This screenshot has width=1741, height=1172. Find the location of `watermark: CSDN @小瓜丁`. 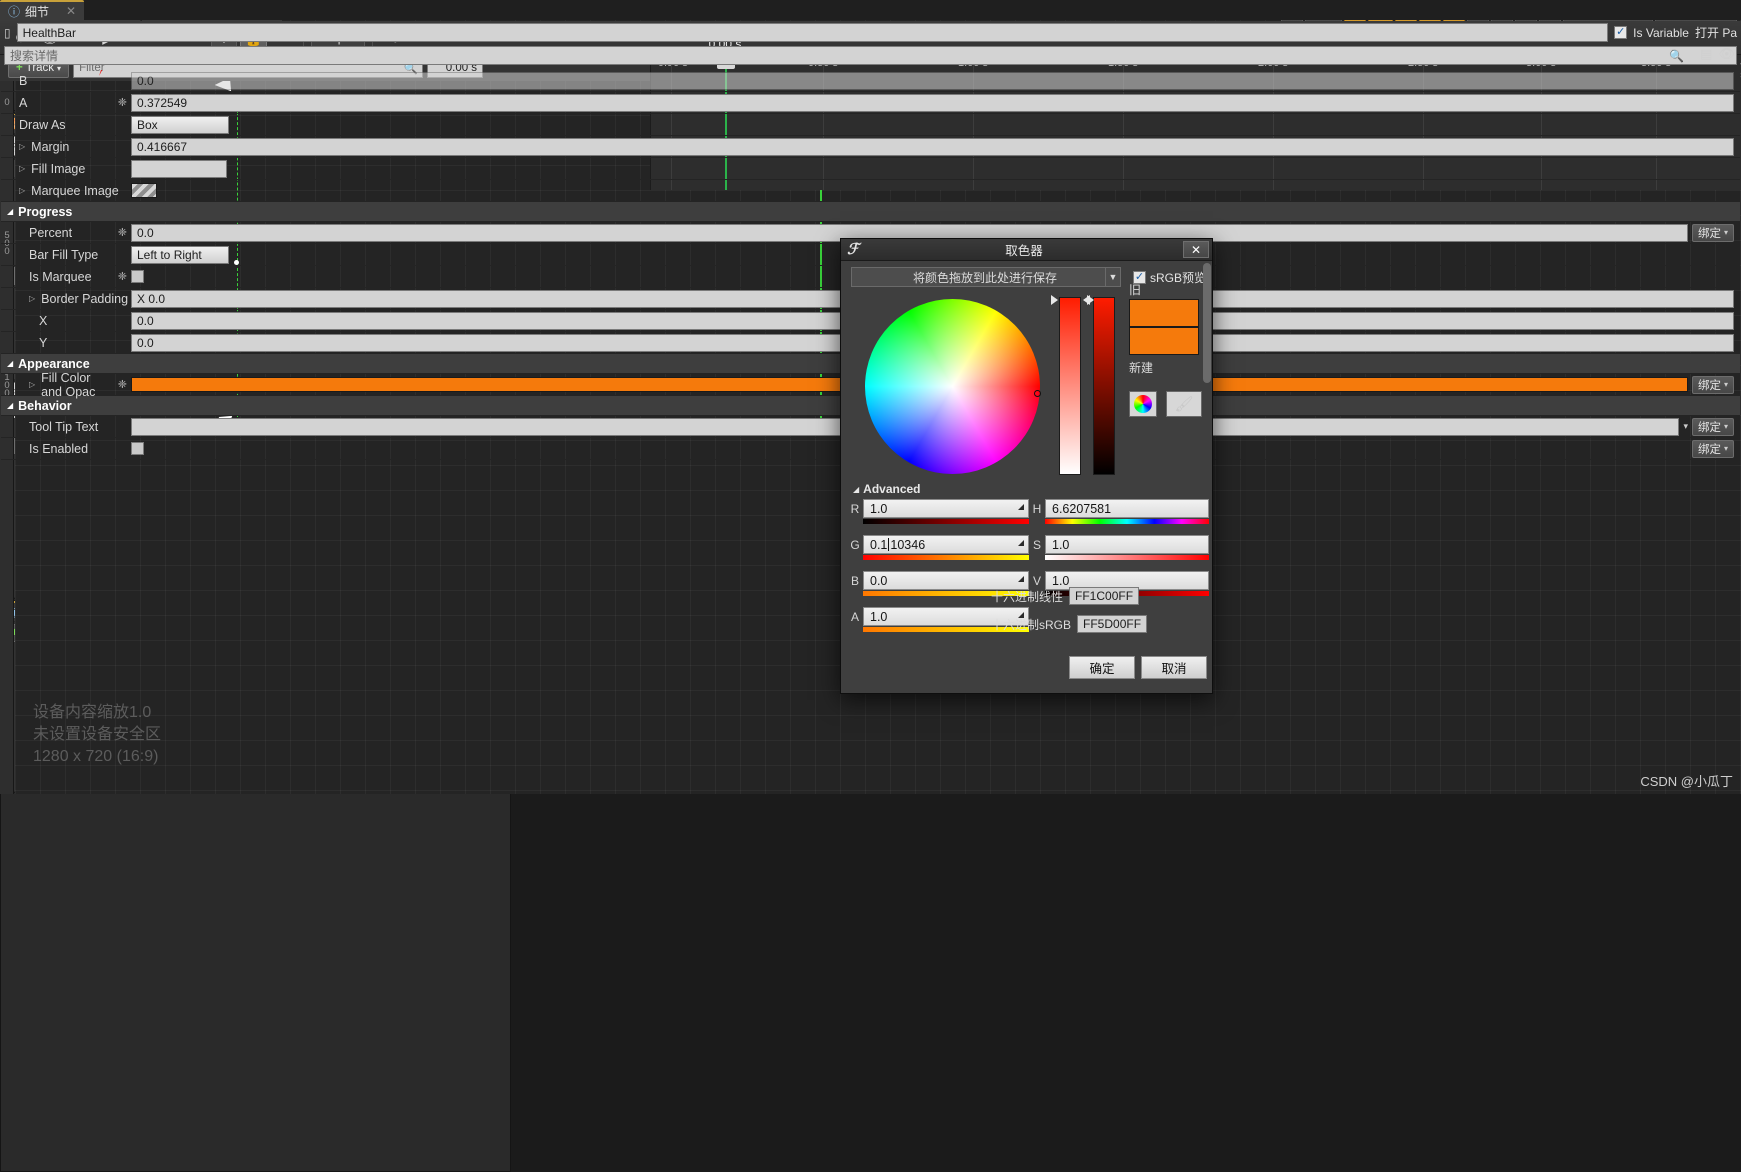

watermark: CSDN @小瓜丁 is located at coordinates (1686, 781).